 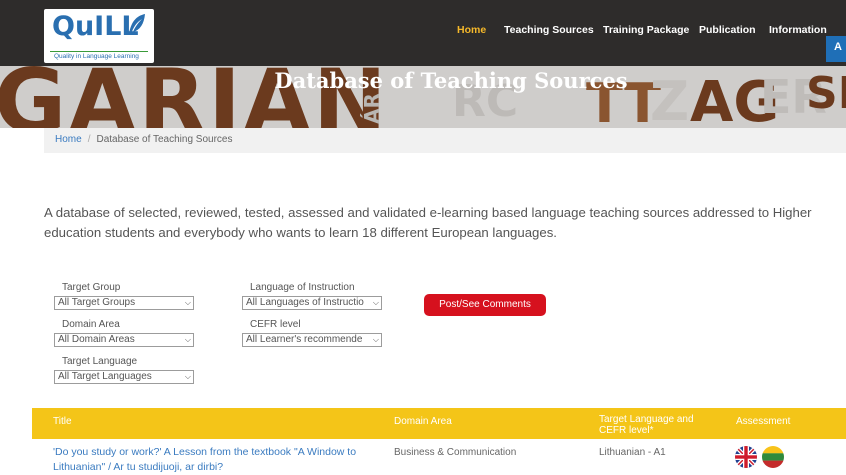 I want to click on target-language-select: All Target Languages ⌵, so click(x=124, y=377).